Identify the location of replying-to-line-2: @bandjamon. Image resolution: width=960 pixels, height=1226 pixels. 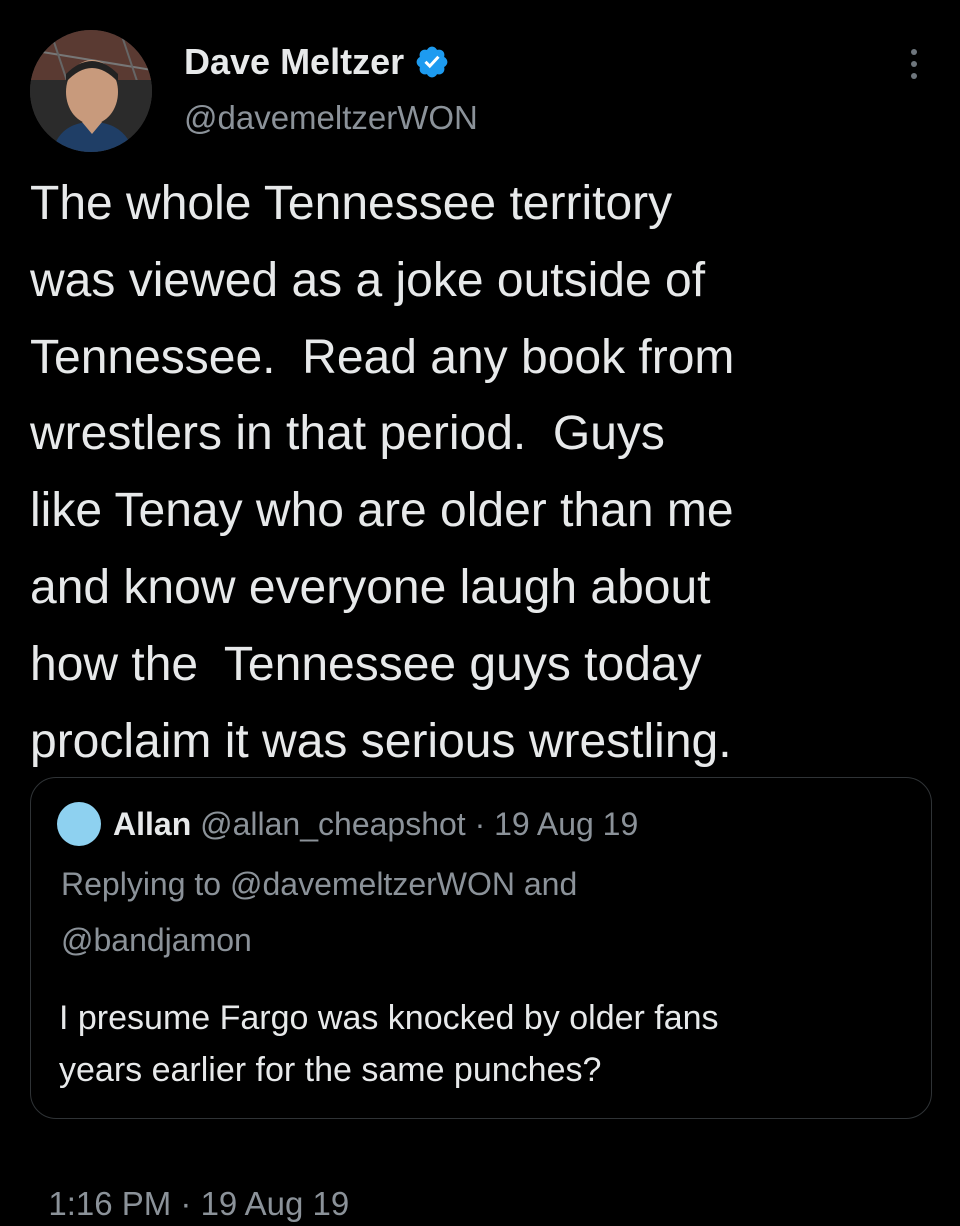
(156, 940).